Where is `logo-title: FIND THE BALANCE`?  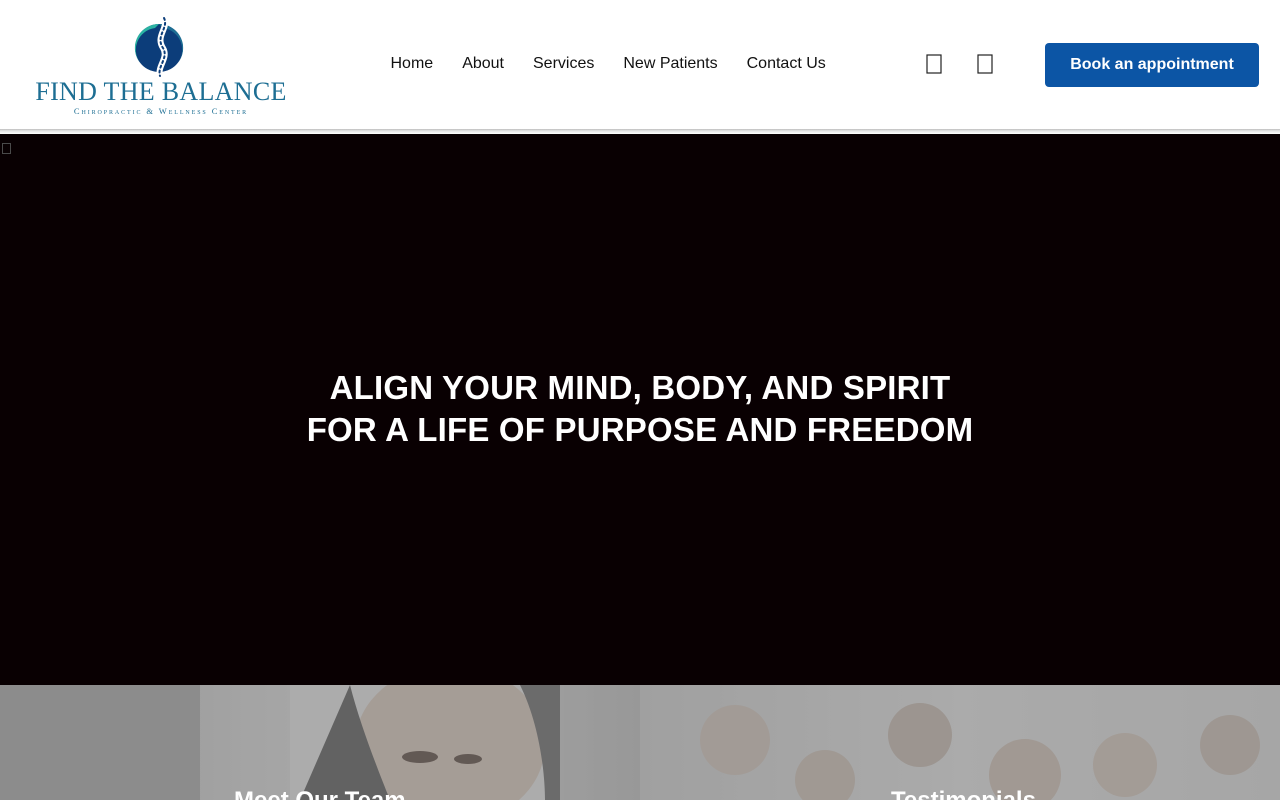 logo-title: FIND THE BALANCE is located at coordinates (161, 91).